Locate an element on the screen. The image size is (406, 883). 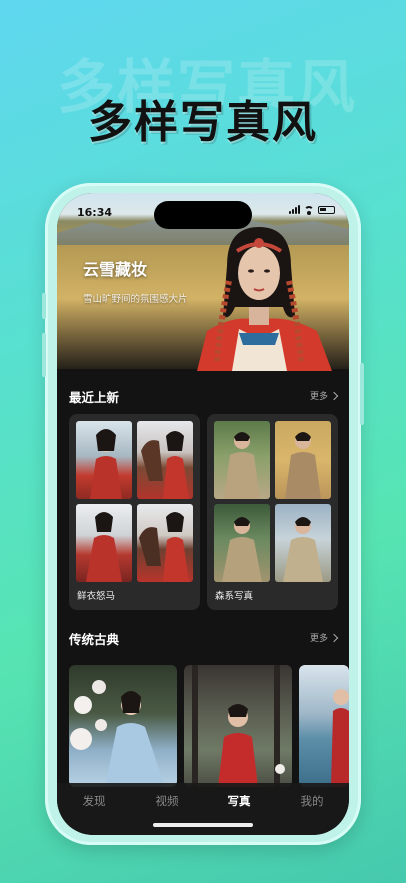
album-card: 森系写真 is located at coordinates (272, 512).